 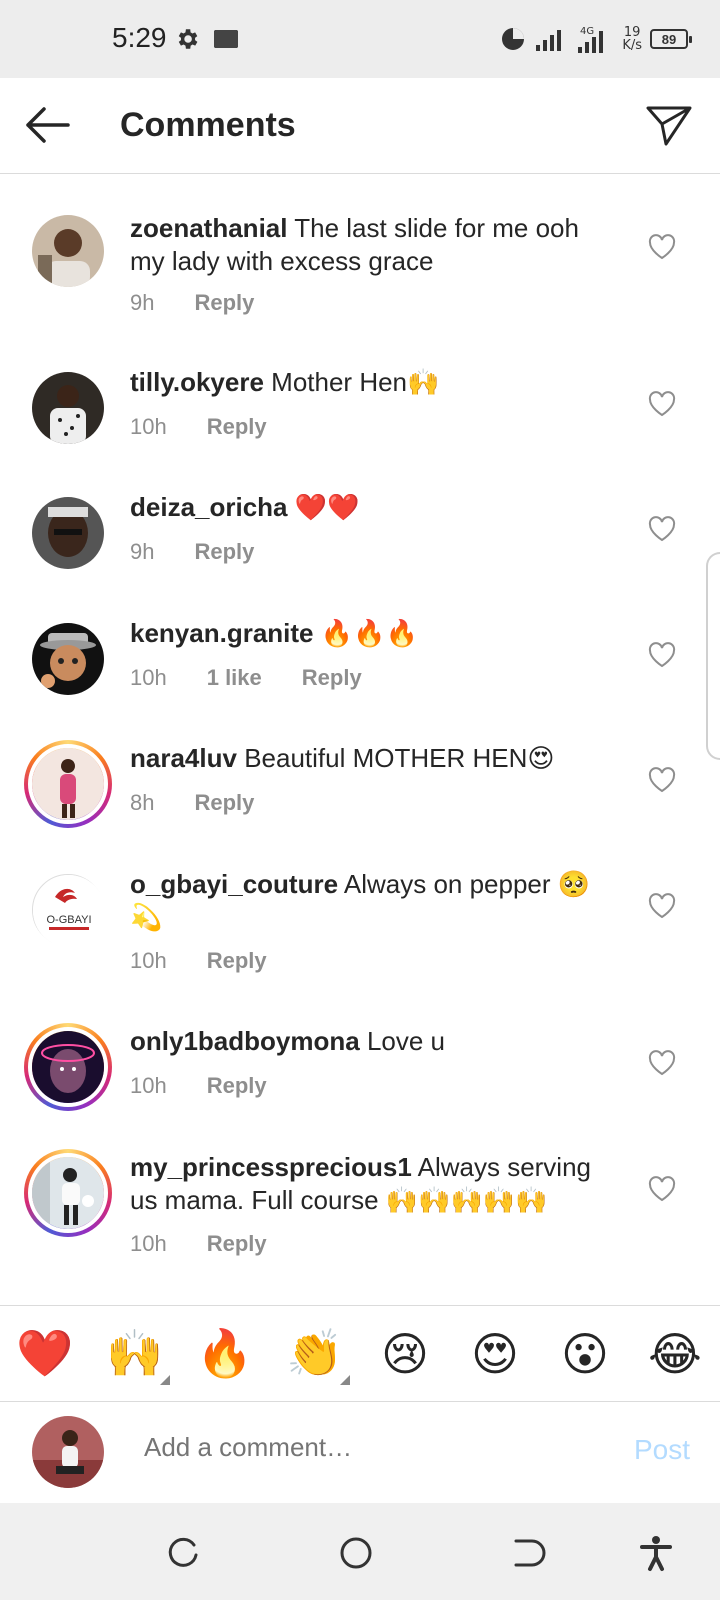 I want to click on status-time: 5:29, so click(x=139, y=37).